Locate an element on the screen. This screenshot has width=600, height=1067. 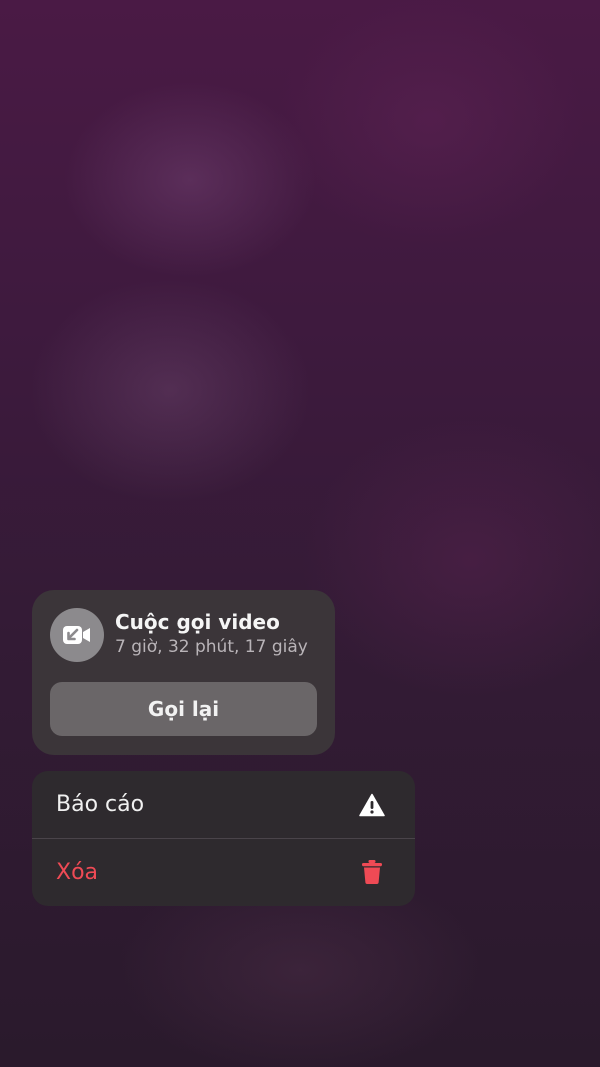
call-title: Cuộc gọi video is located at coordinates (197, 622).